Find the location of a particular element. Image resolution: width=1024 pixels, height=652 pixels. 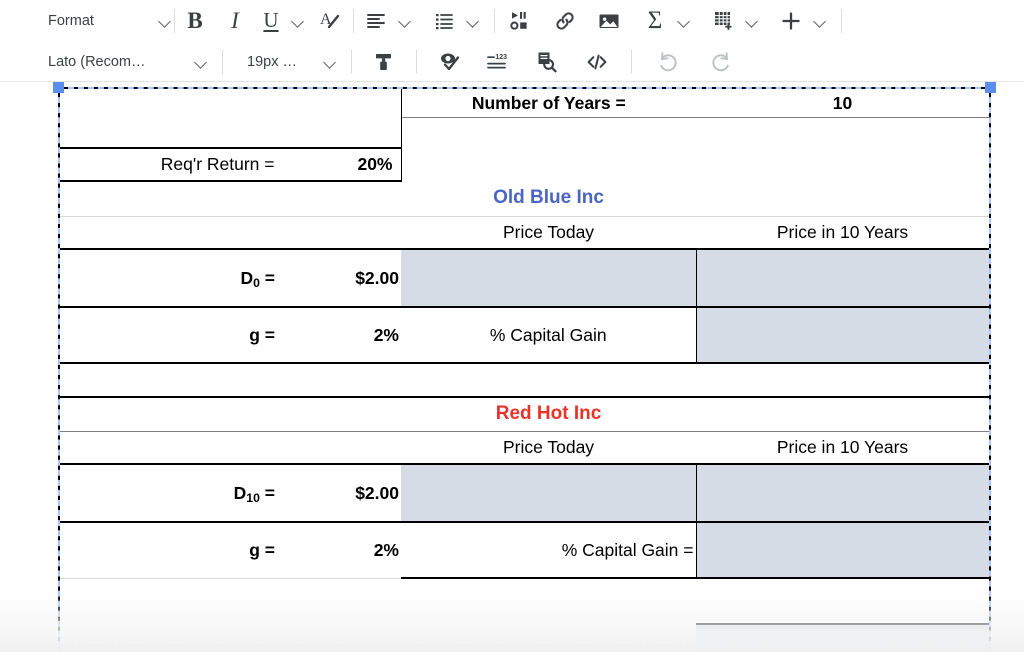

cell-bottom-c3 is located at coordinates (843, 638).